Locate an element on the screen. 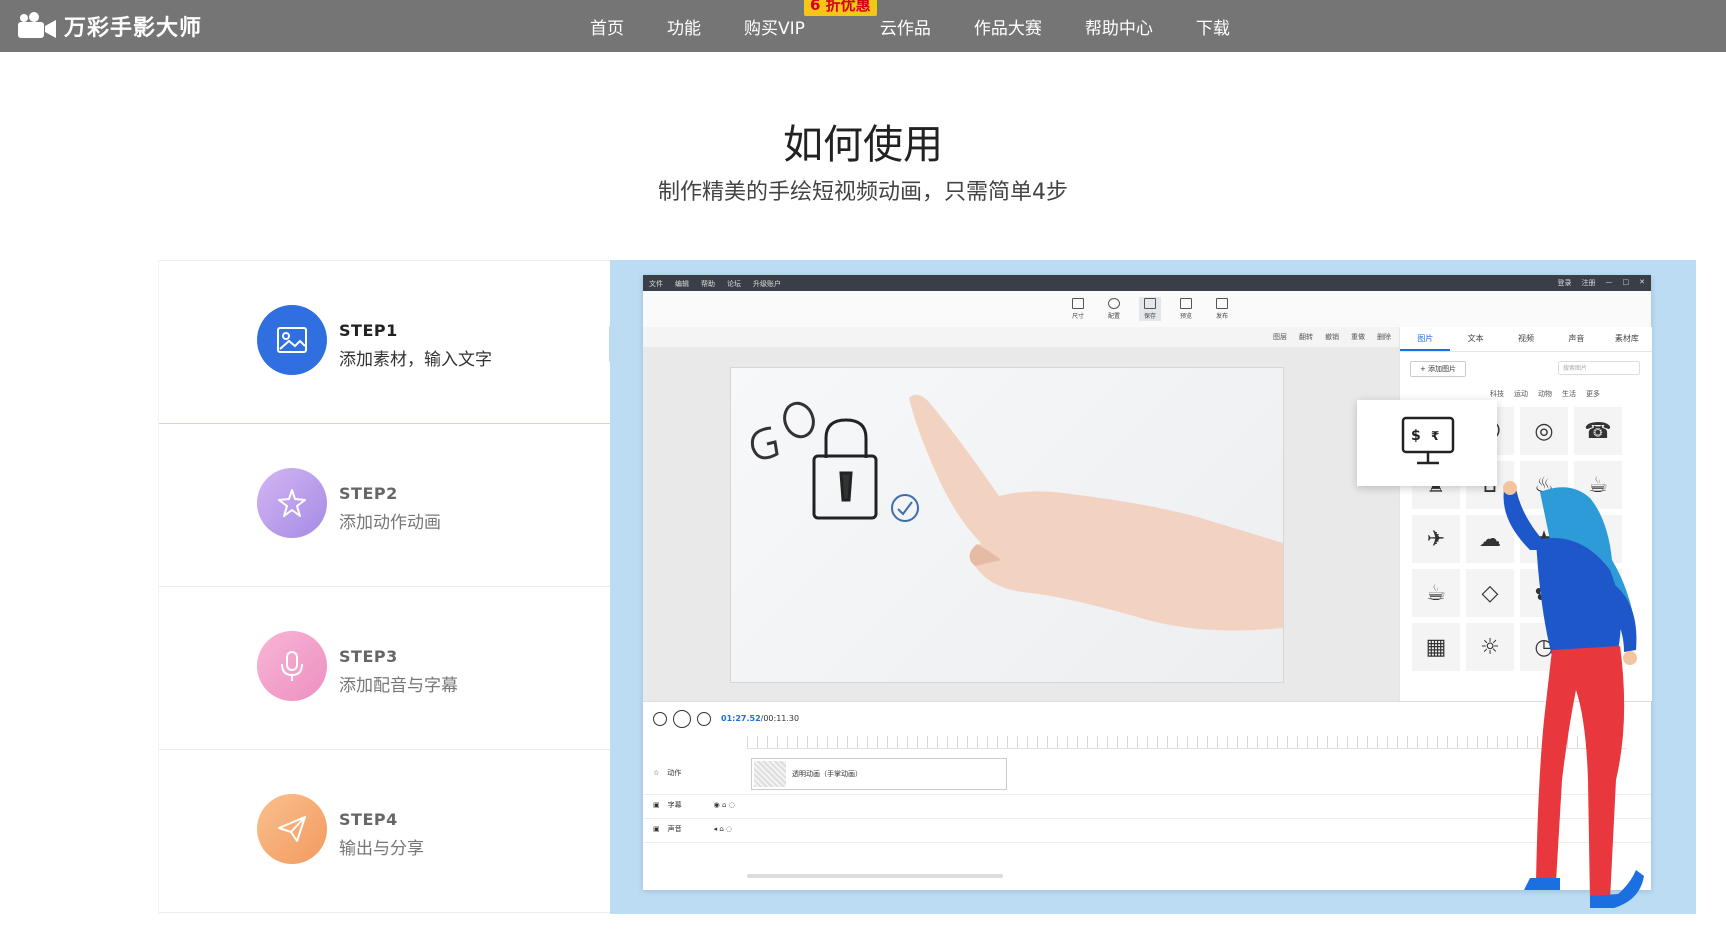 The image size is (1726, 930). publish-icon is located at coordinates (1222, 303).